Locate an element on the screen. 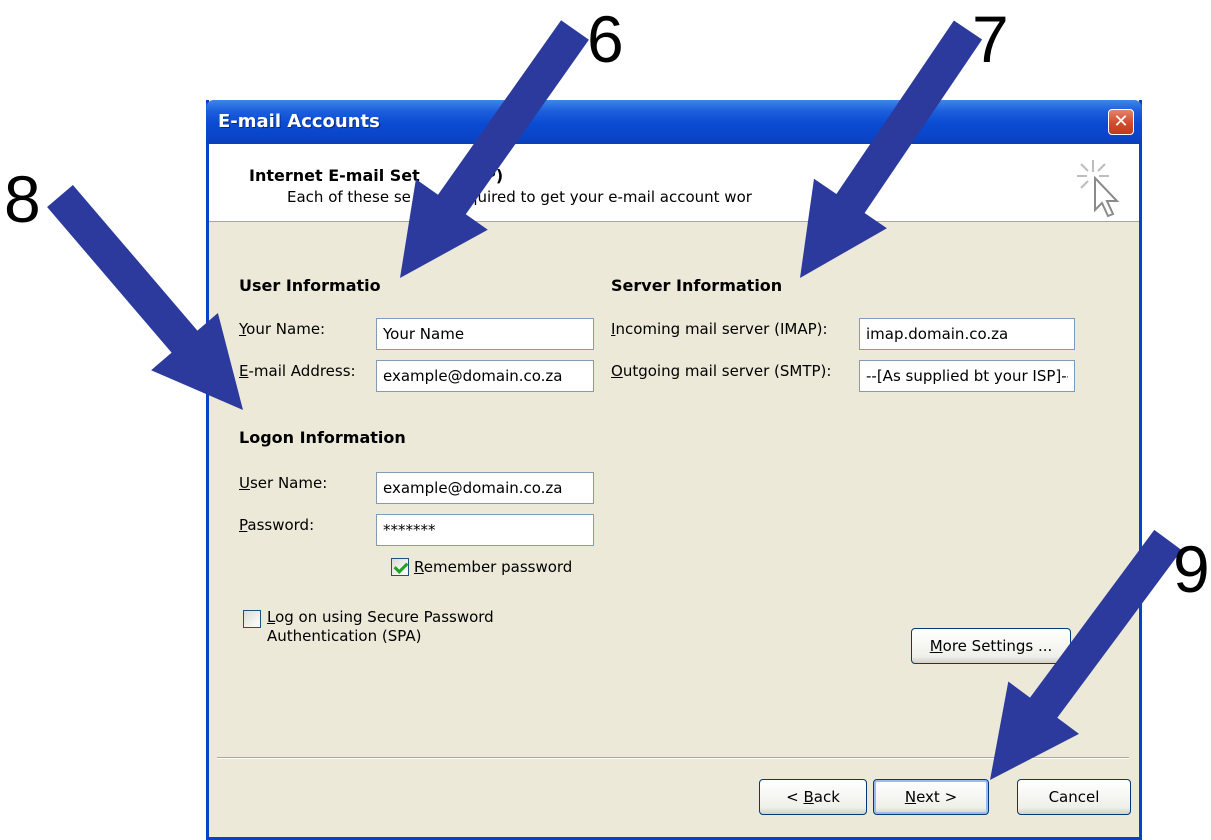 The height and width of the screenshot is (840, 1211). callout-number-7: 7 is located at coordinates (990, 39).